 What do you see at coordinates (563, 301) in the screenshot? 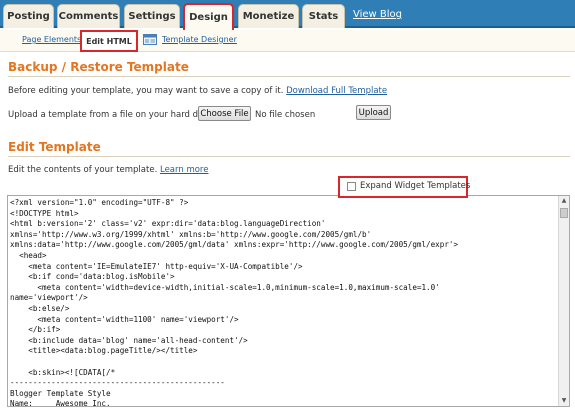
I see `editor-scrollbar: ▲ ▼` at bounding box center [563, 301].